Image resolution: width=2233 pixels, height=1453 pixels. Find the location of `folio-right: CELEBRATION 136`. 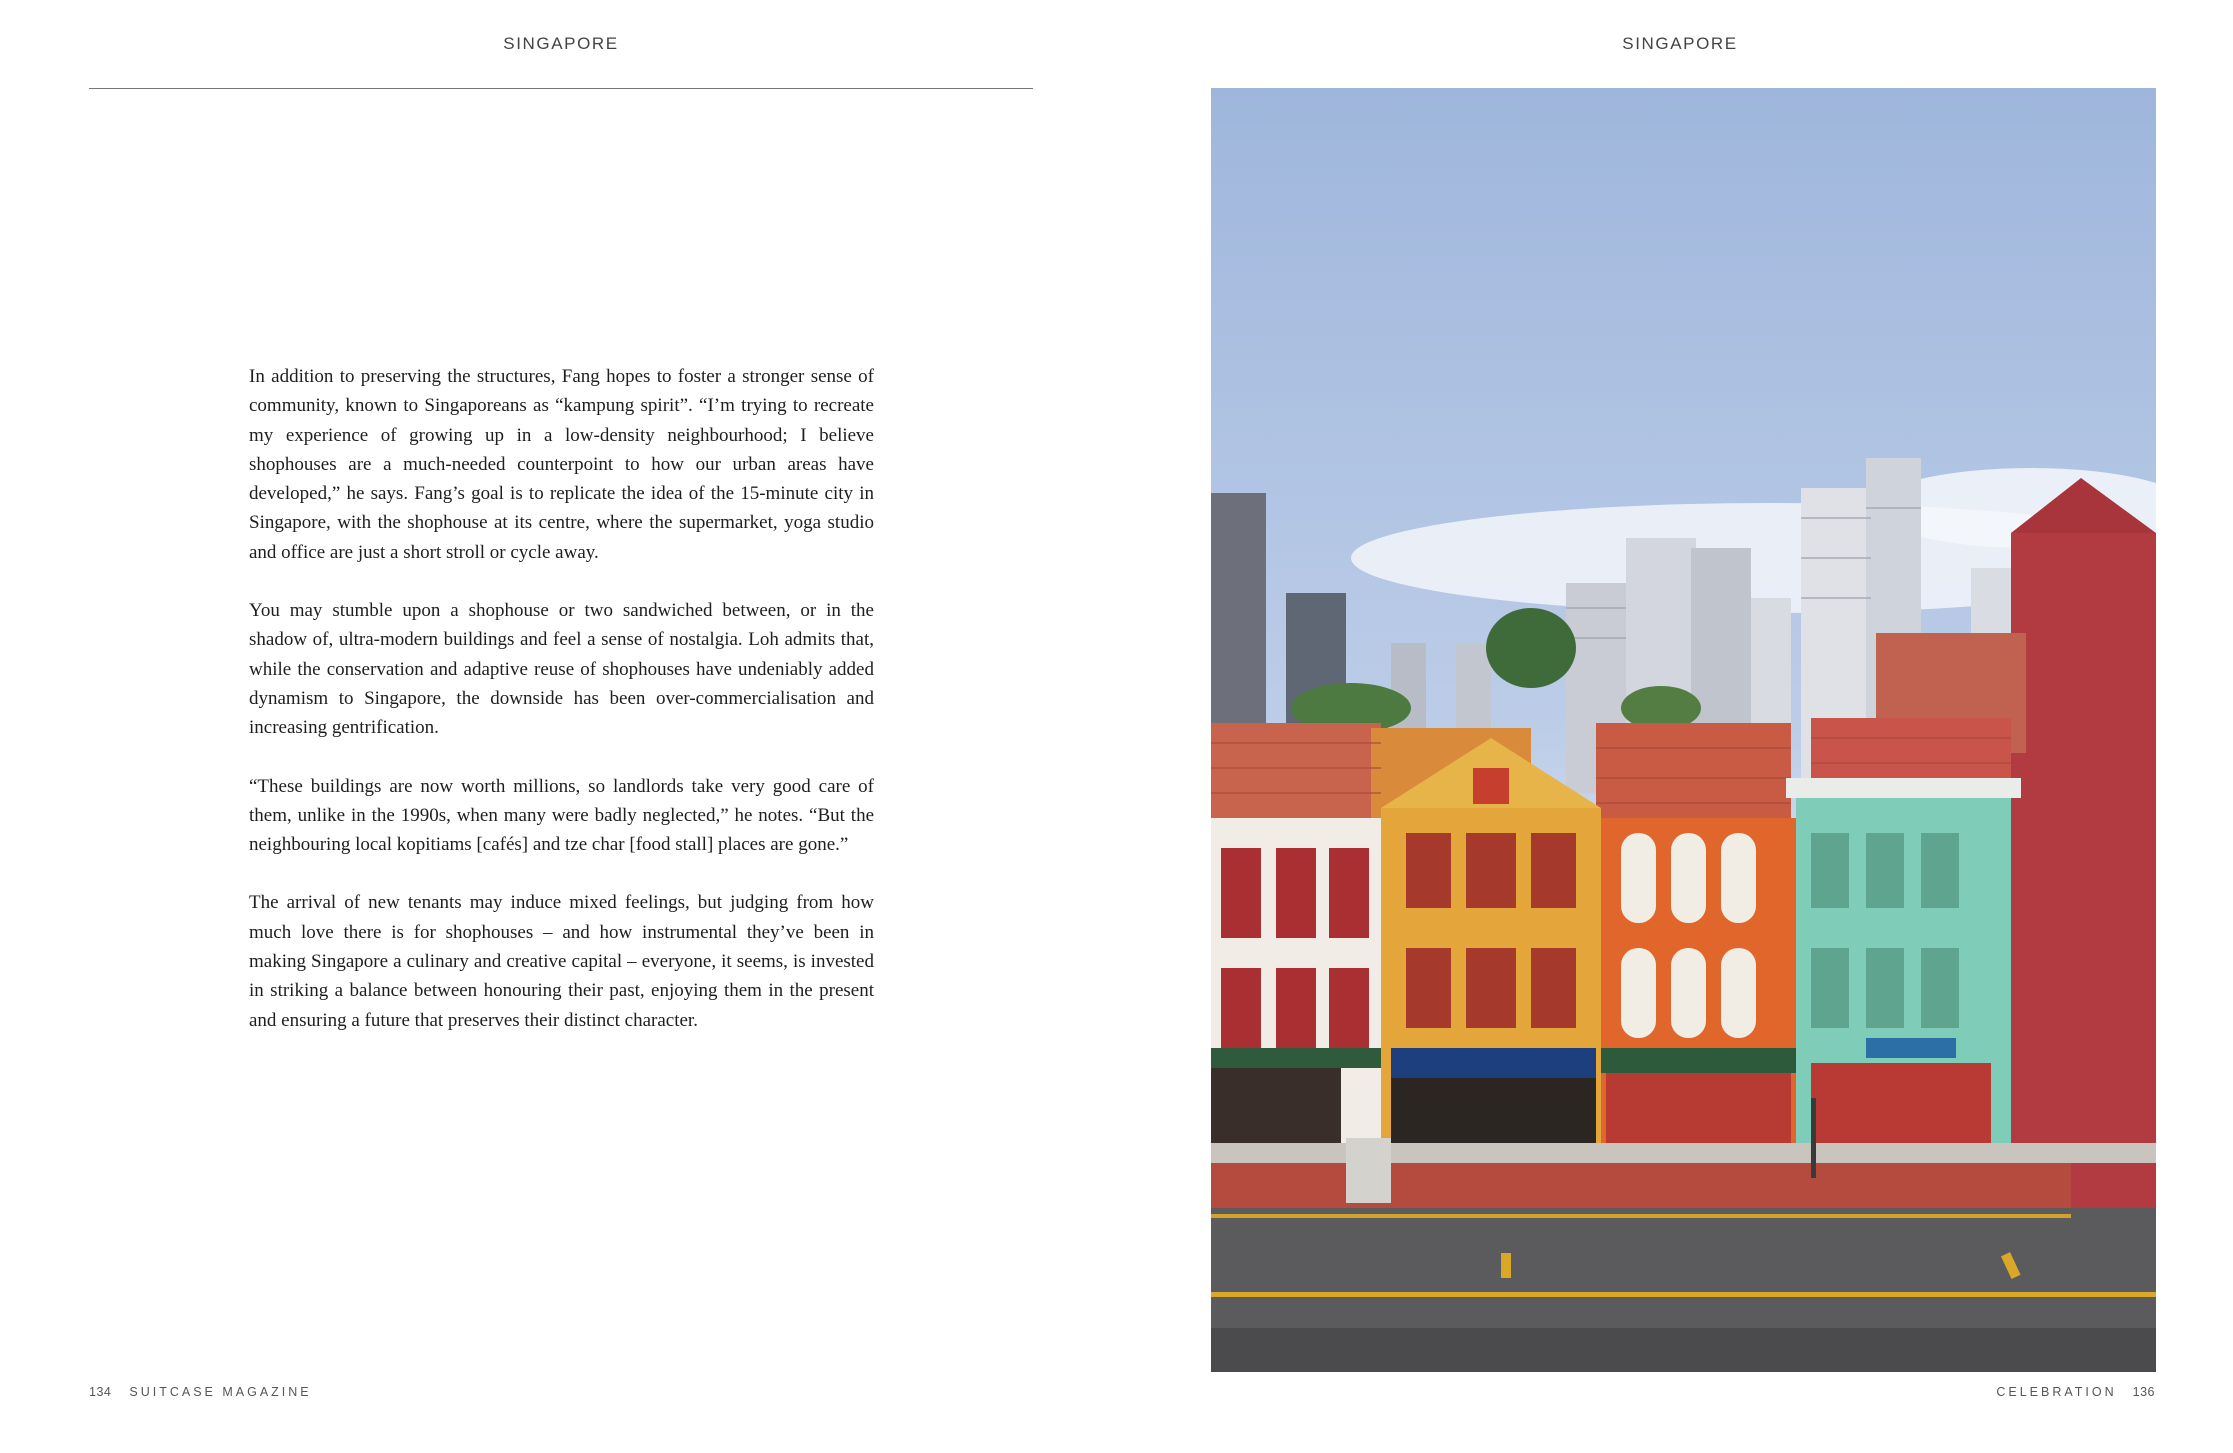

folio-right: CELEBRATION 136 is located at coordinates (2075, 1392).